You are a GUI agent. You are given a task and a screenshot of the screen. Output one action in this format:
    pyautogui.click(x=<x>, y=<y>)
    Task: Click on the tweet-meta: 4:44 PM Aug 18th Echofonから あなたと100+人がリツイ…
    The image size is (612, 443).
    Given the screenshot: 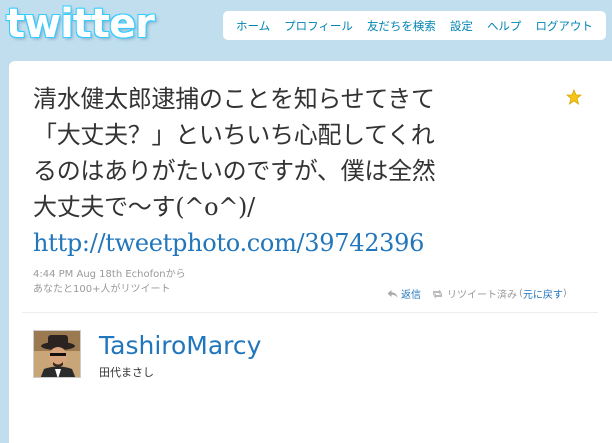 What is the action you would take?
    pyautogui.click(x=109, y=282)
    